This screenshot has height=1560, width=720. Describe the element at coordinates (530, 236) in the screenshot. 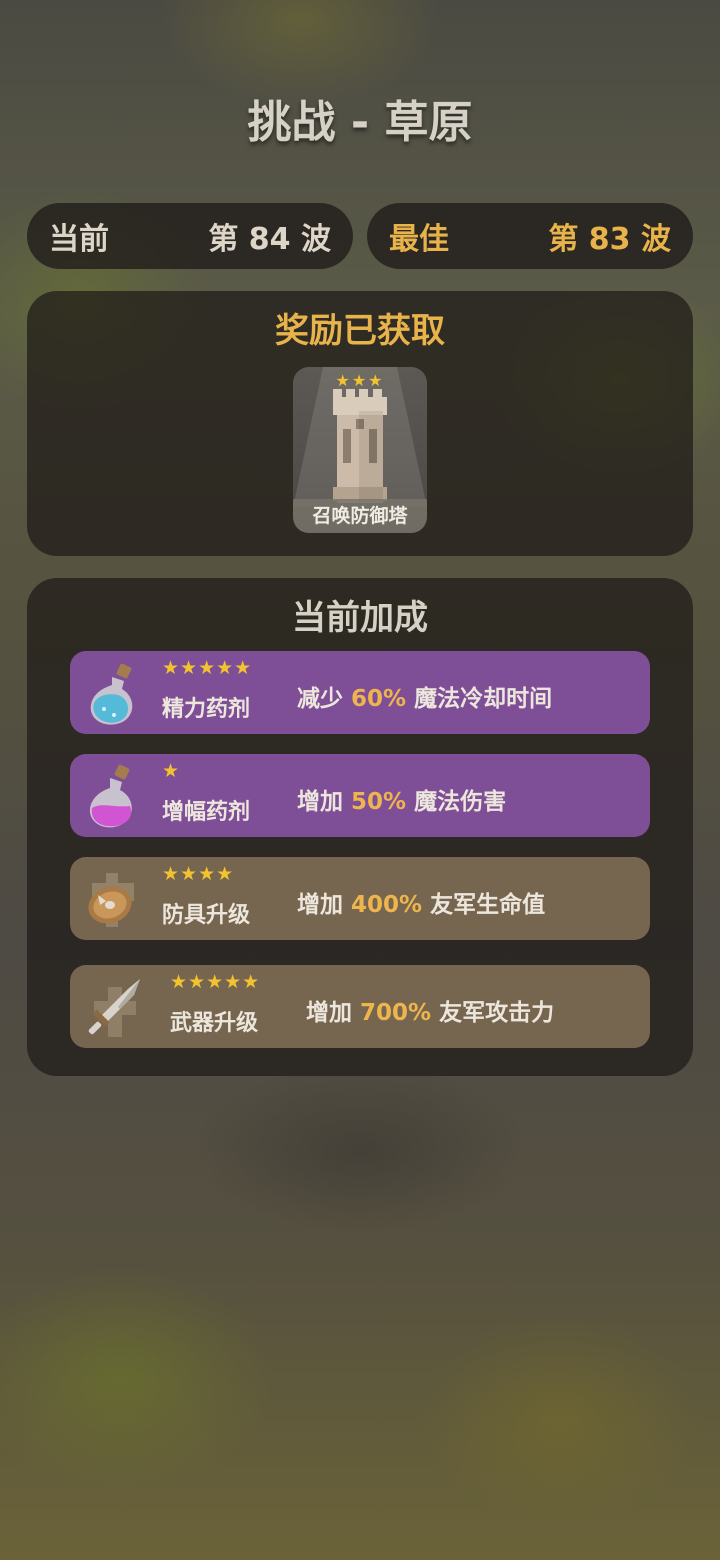

I see `best-wave-pill: 最佳 第 83 波` at that location.